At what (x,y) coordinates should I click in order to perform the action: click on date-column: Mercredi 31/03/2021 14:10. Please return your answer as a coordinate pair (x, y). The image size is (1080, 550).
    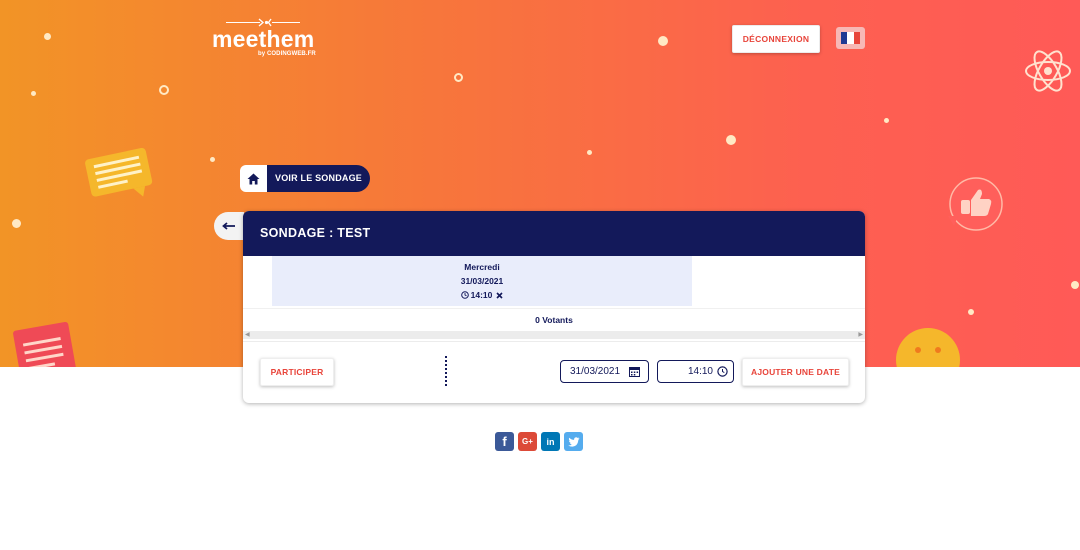
    Looking at the image, I should click on (482, 281).